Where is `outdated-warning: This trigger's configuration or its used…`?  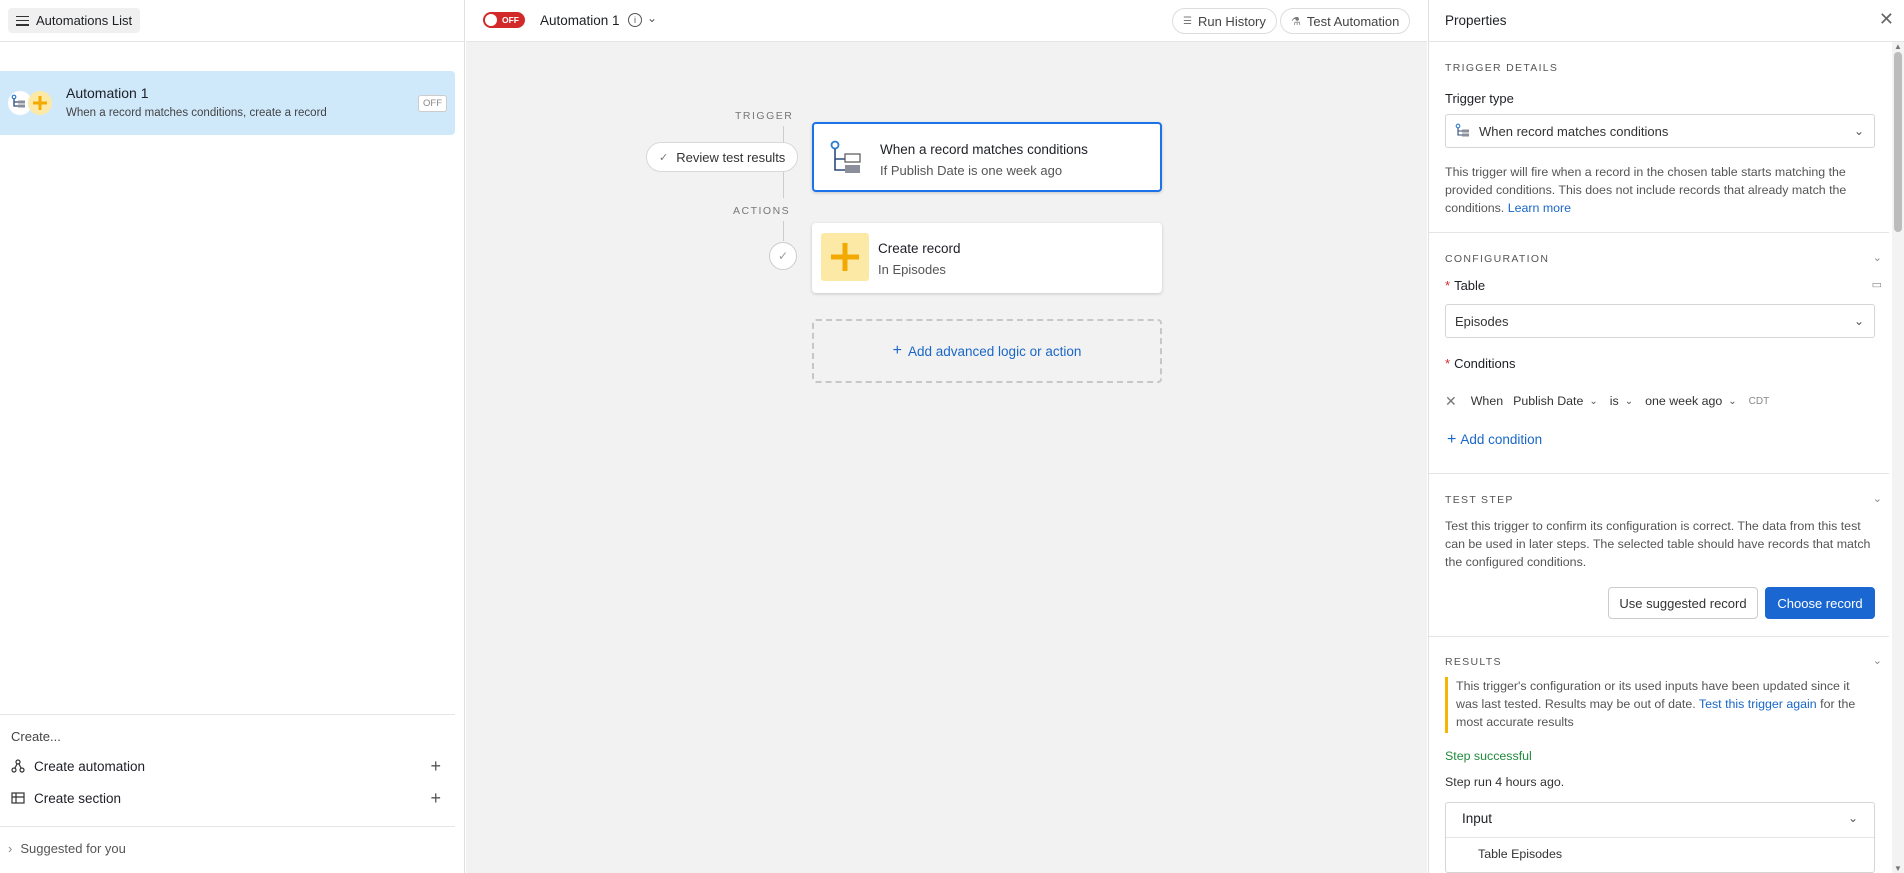
outdated-warning: This trigger's configuration or its used… is located at coordinates (1660, 705).